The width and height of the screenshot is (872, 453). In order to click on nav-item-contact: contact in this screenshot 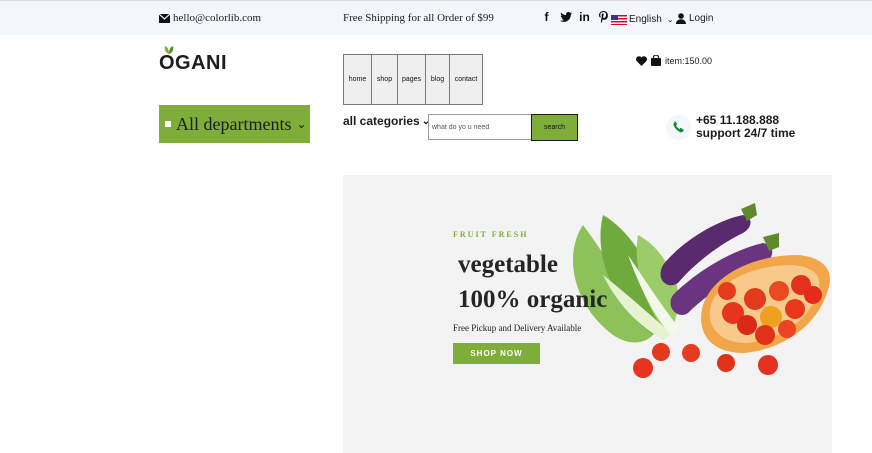, I will do `click(466, 79)`.